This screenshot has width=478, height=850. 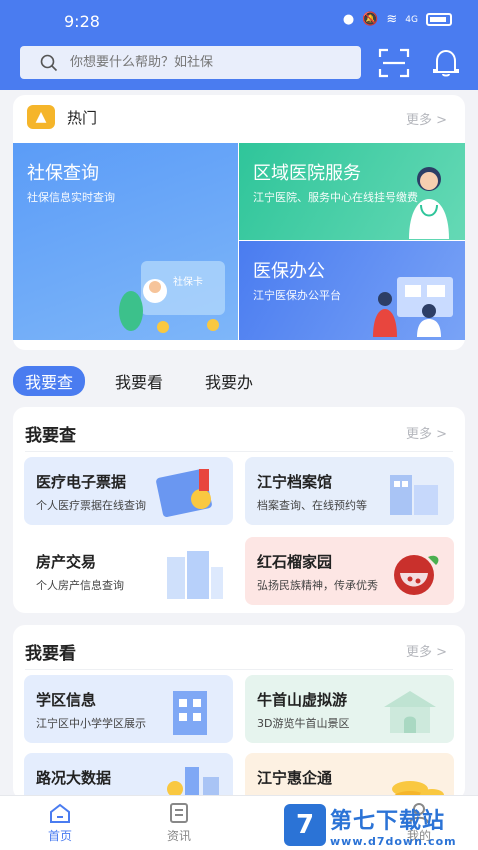 What do you see at coordinates (188, 281) in the screenshot?
I see `card-badge: 社保卡` at bounding box center [188, 281].